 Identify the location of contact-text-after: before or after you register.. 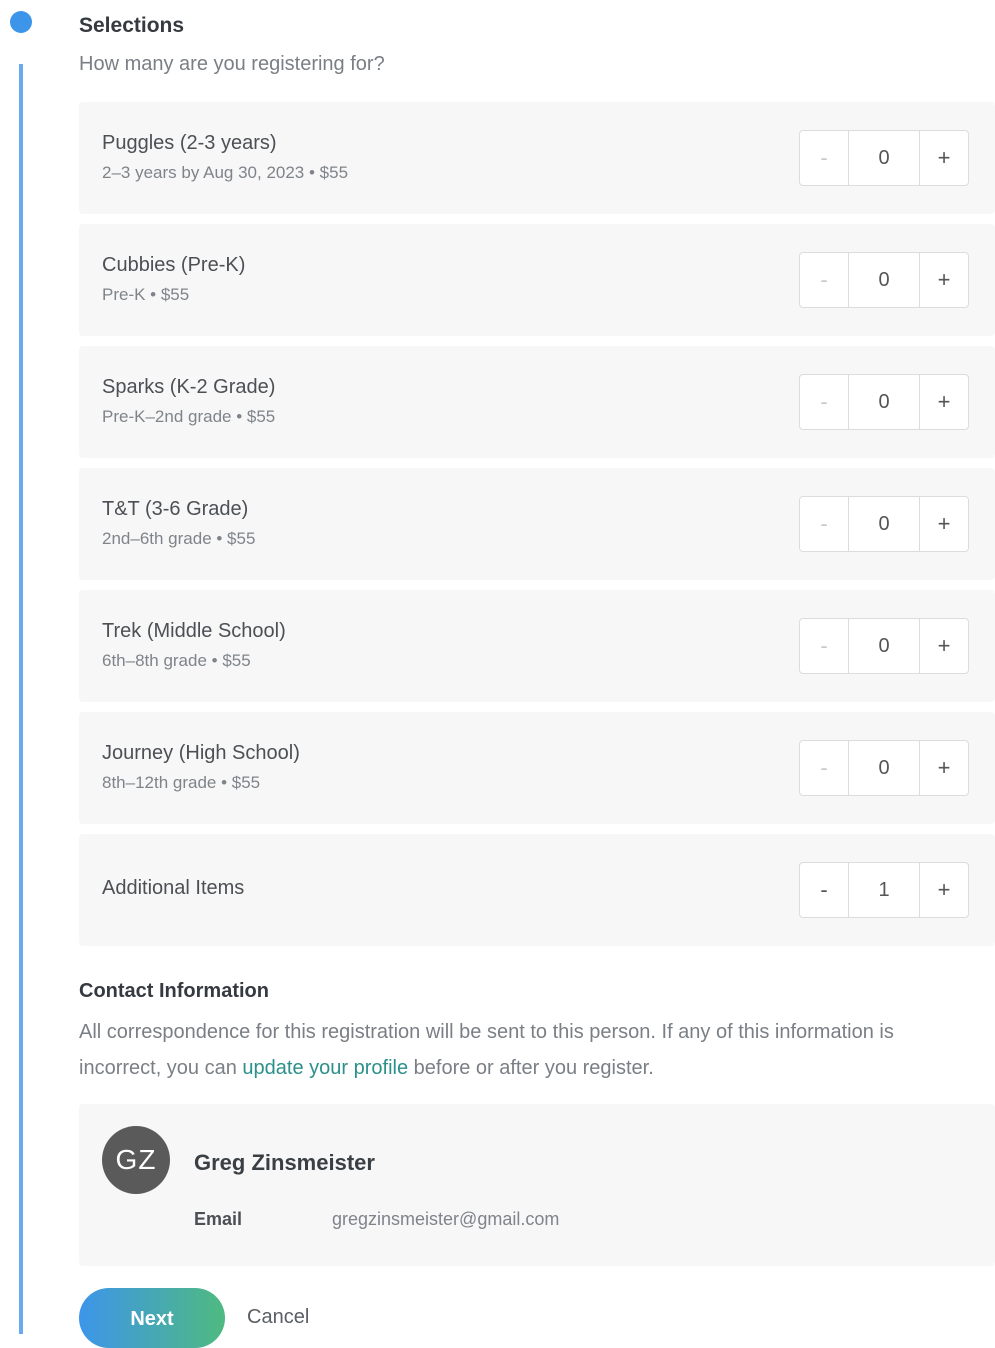
(531, 1068).